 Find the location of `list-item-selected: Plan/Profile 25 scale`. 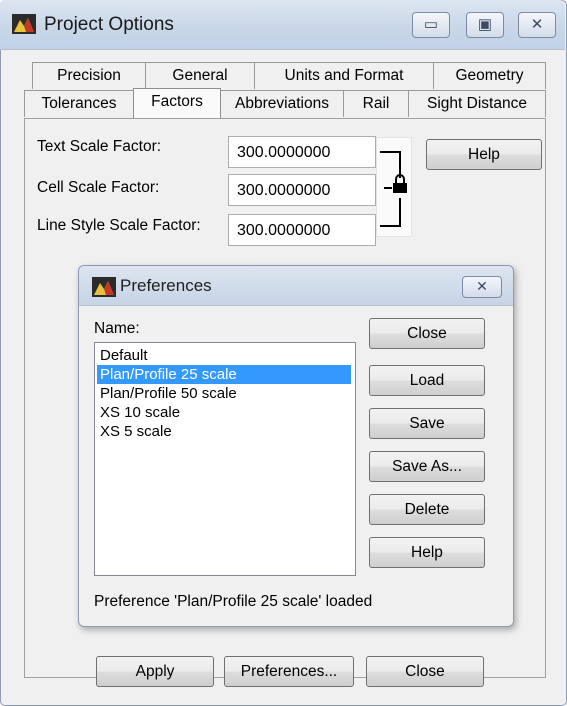

list-item-selected: Plan/Profile 25 scale is located at coordinates (224, 374).